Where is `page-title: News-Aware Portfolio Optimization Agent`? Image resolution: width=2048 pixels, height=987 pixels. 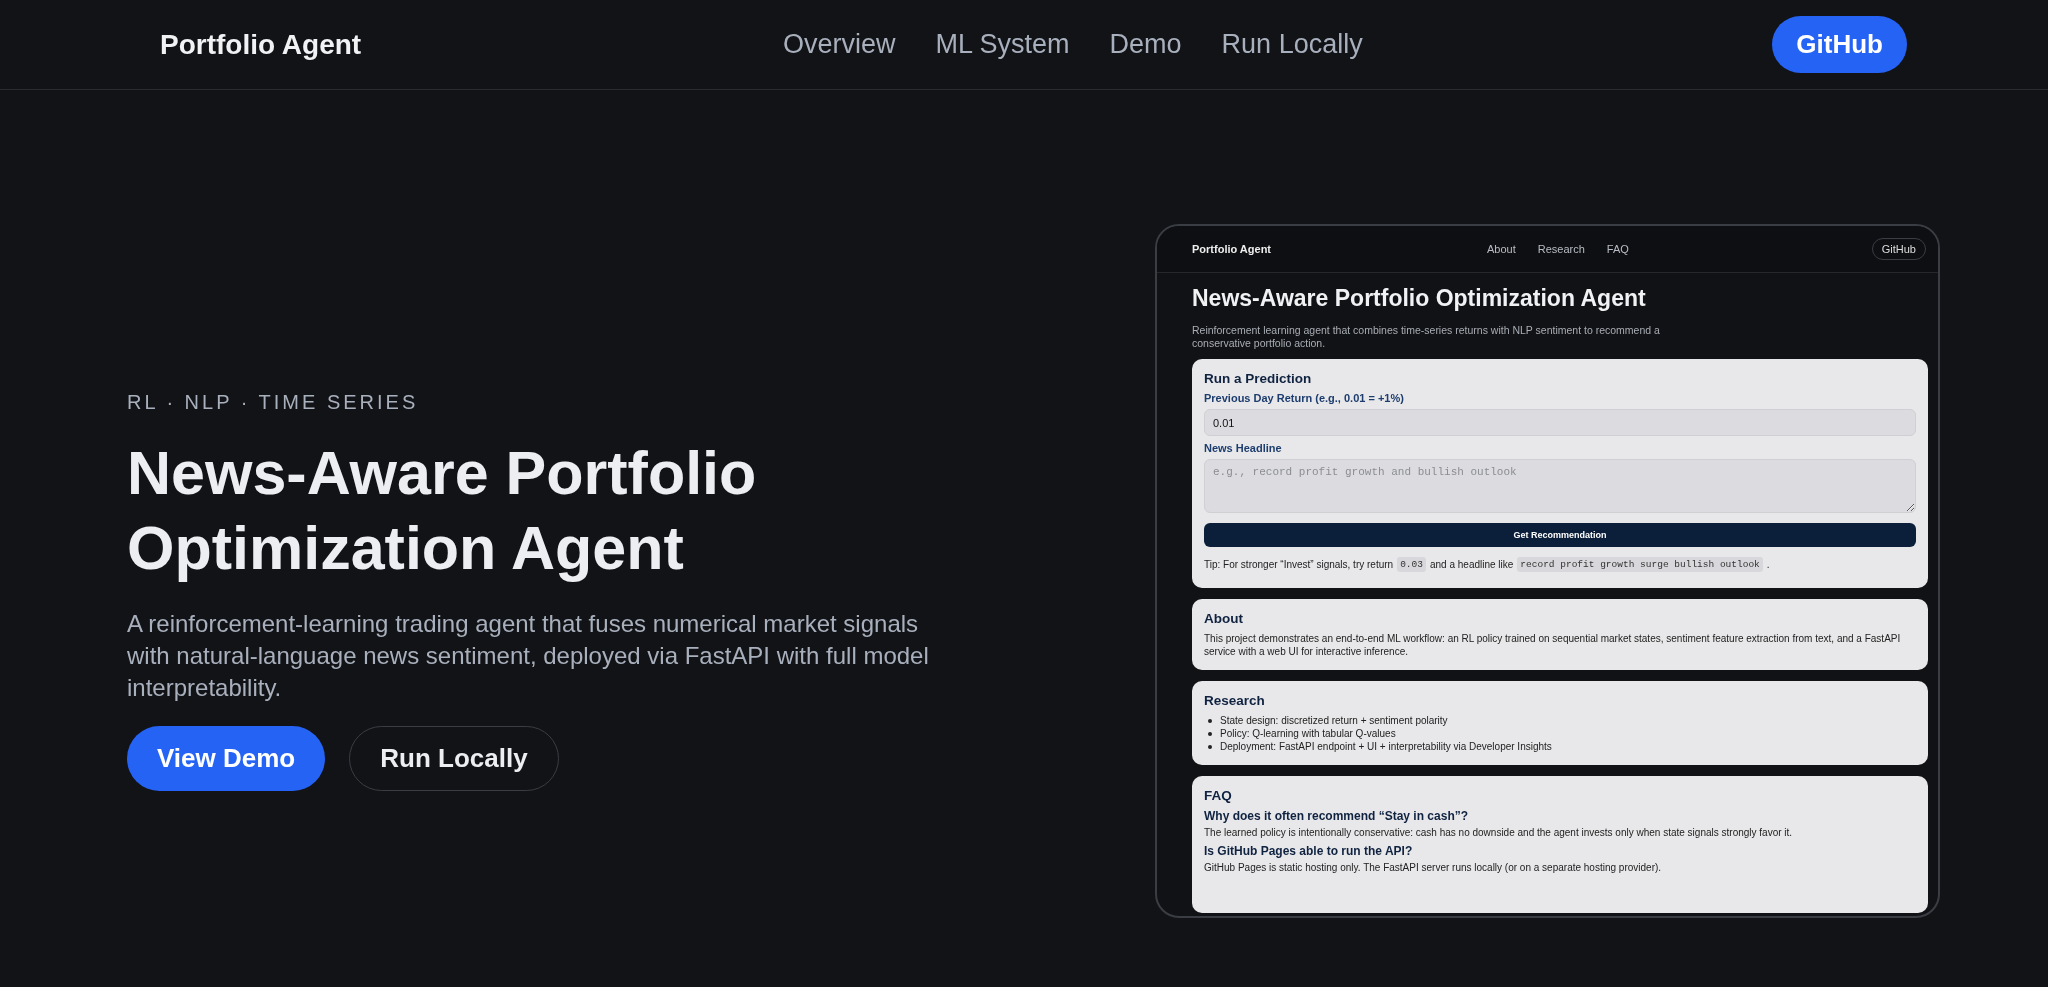
page-title: News-Aware Portfolio Optimization Agent is located at coordinates (1419, 298).